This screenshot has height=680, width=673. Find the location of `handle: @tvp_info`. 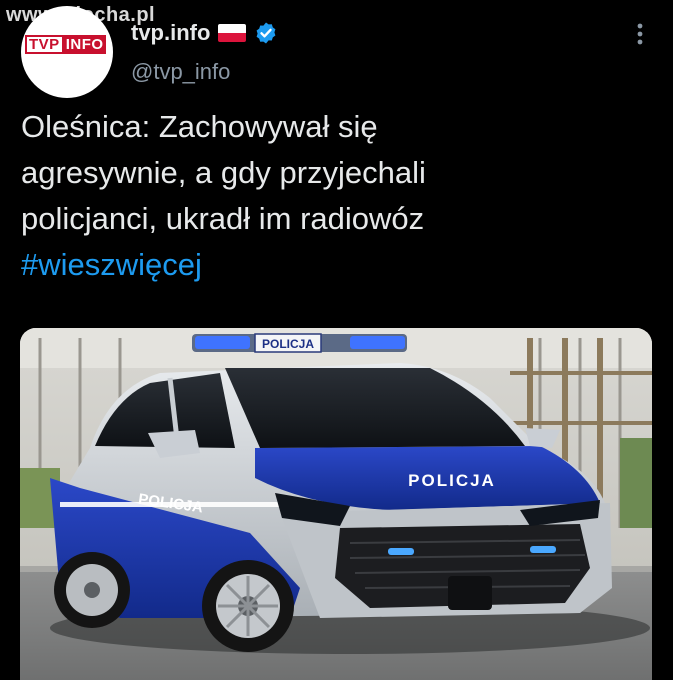

handle: @tvp_info is located at coordinates (180, 72).